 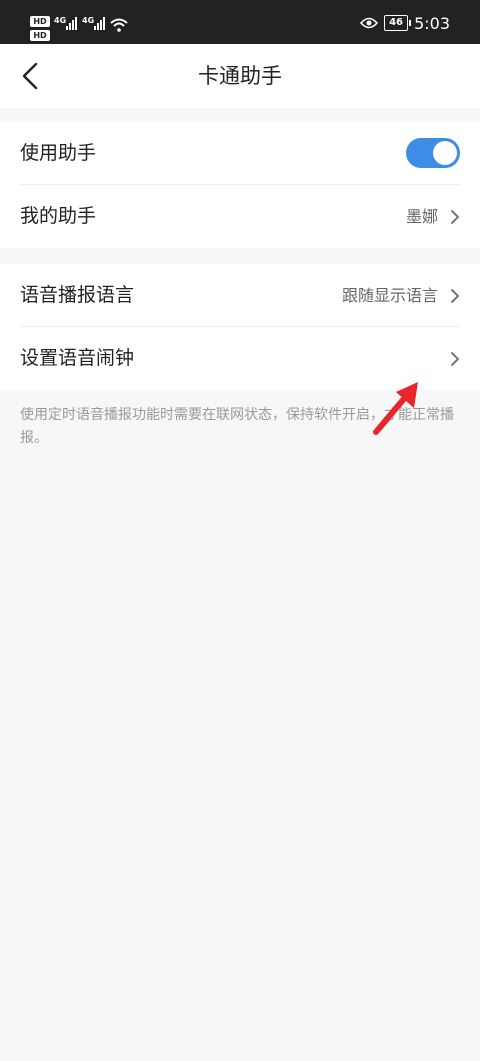 I want to click on row-label: 使用助手, so click(x=58, y=153).